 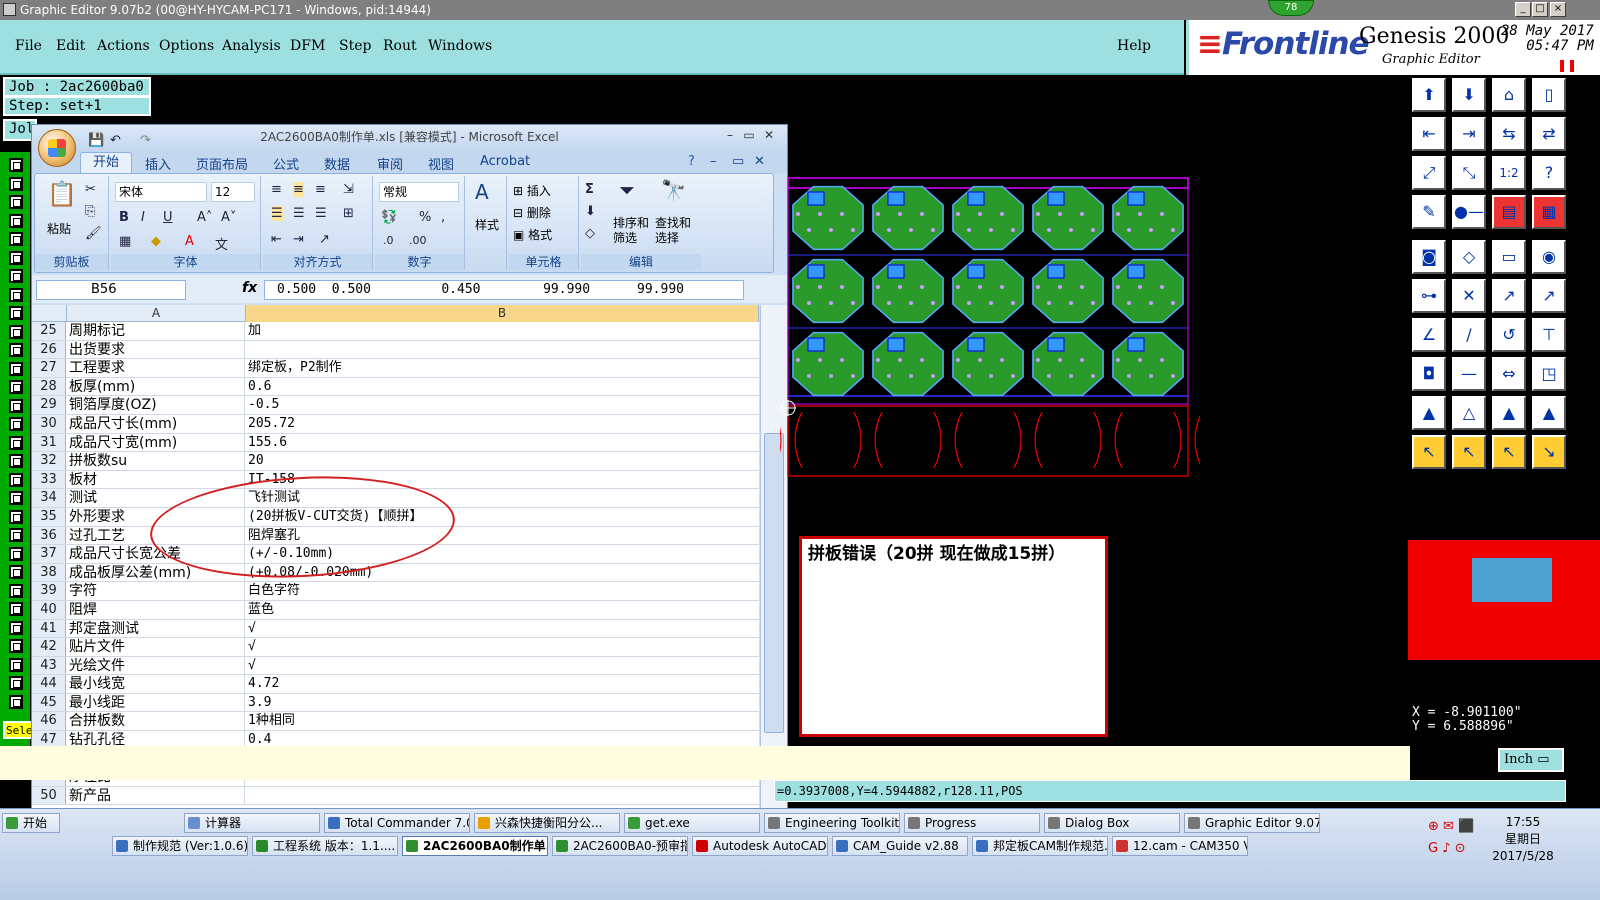 What do you see at coordinates (502, 424) in the screenshot?
I see `cell-b: 205.72` at bounding box center [502, 424].